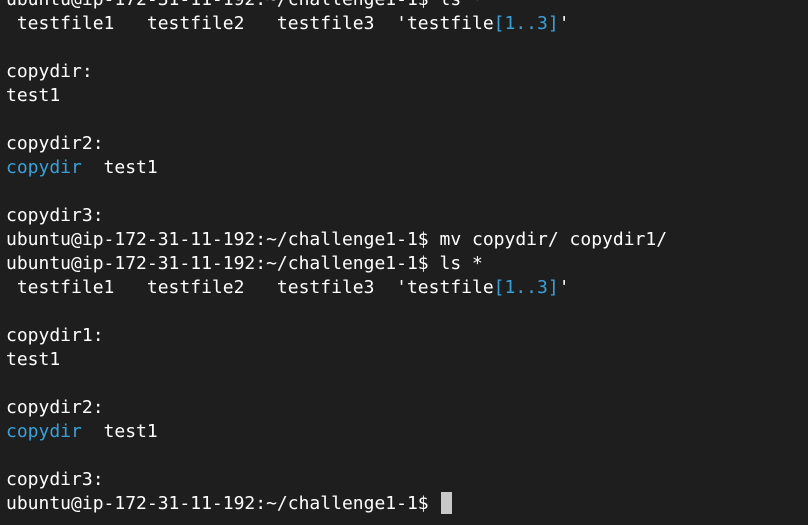 Image resolution: width=808 pixels, height=525 pixels. I want to click on terminal-text: copydir1:, so click(55, 335).